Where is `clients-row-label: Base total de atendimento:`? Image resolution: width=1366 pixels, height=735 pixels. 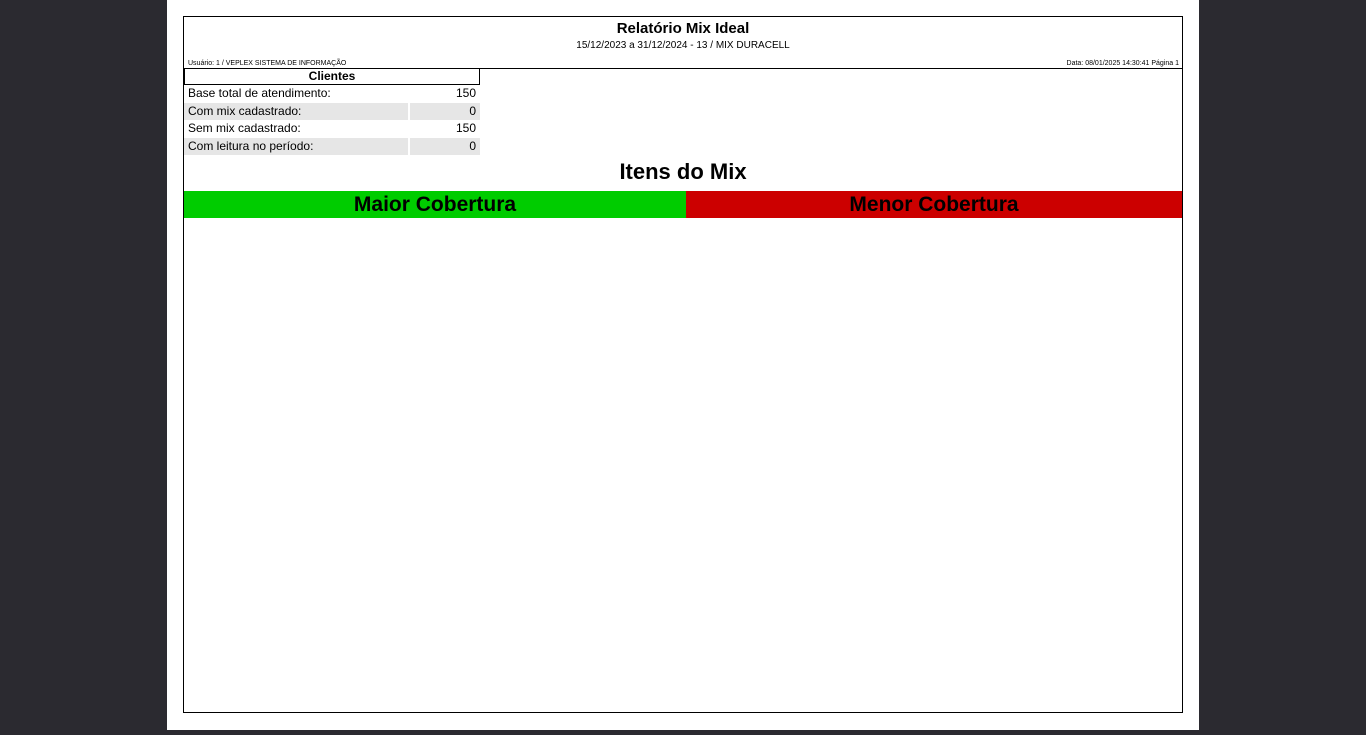 clients-row-label: Base total de atendimento: is located at coordinates (259, 93).